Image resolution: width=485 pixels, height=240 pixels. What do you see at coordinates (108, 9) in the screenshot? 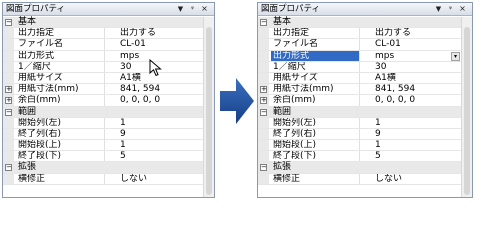
I see `panel-titlebar: 図面プロパティ ▼ ᵠ ×` at bounding box center [108, 9].